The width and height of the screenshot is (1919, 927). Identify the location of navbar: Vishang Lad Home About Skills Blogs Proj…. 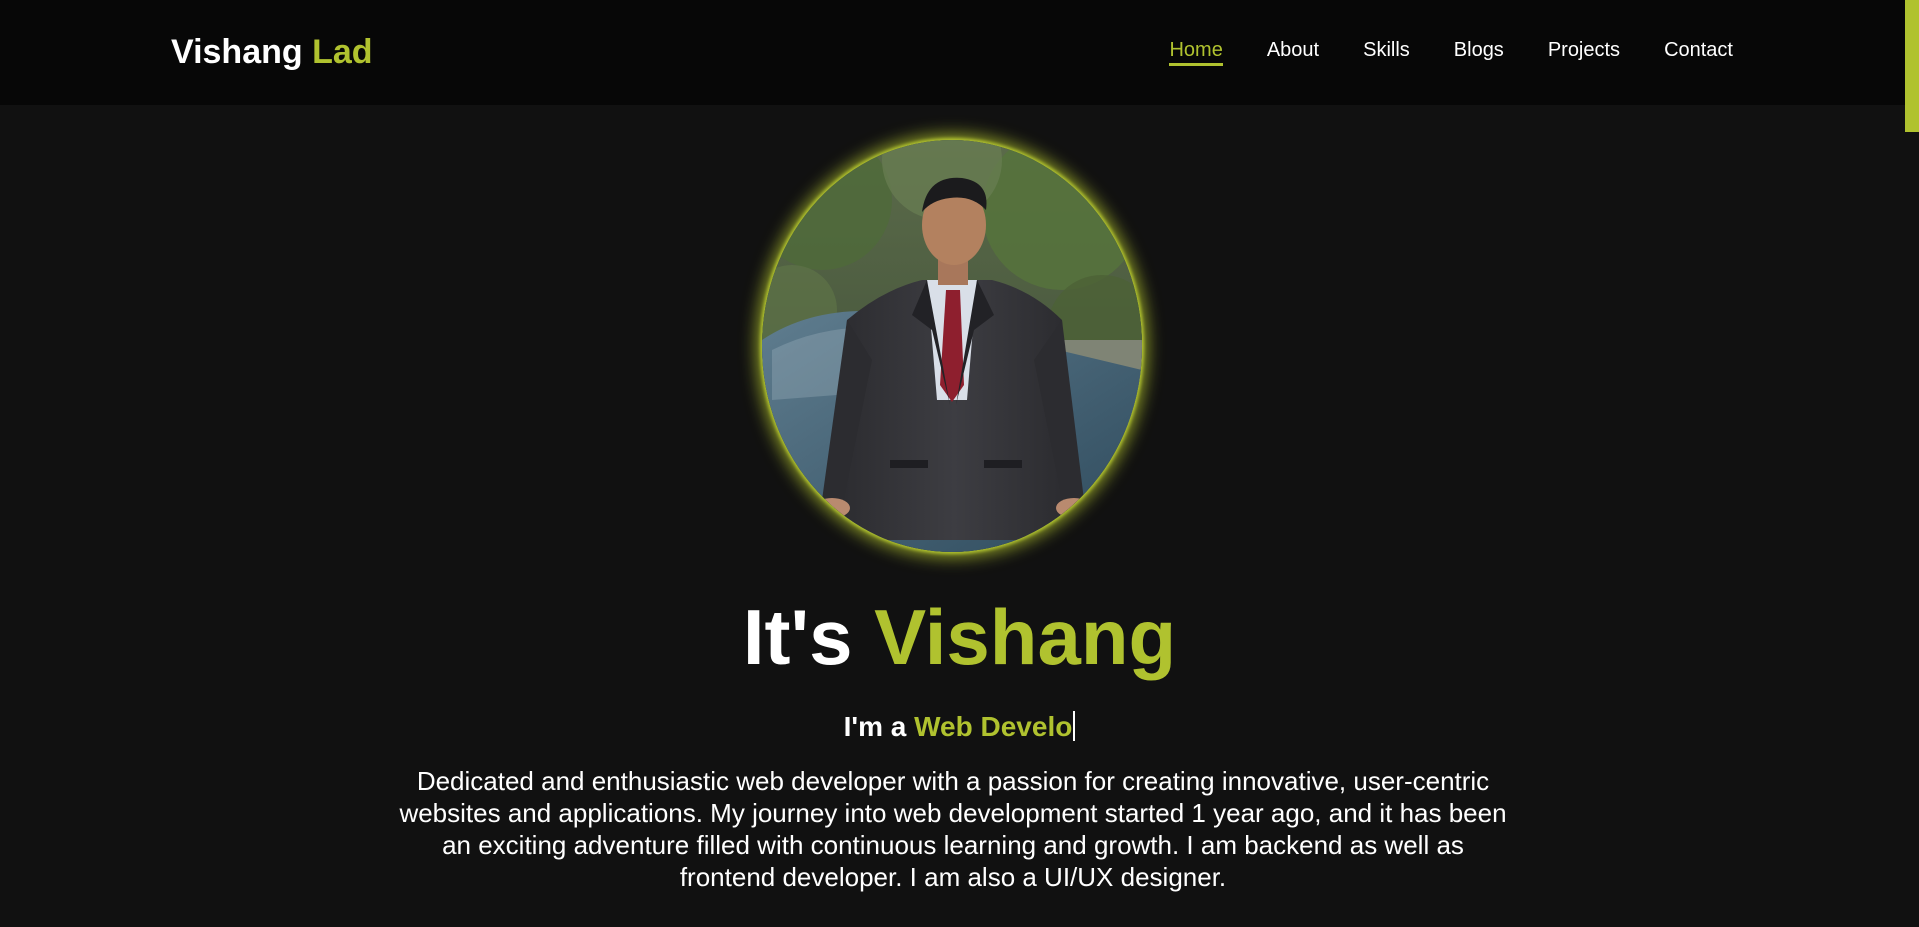
(959, 52).